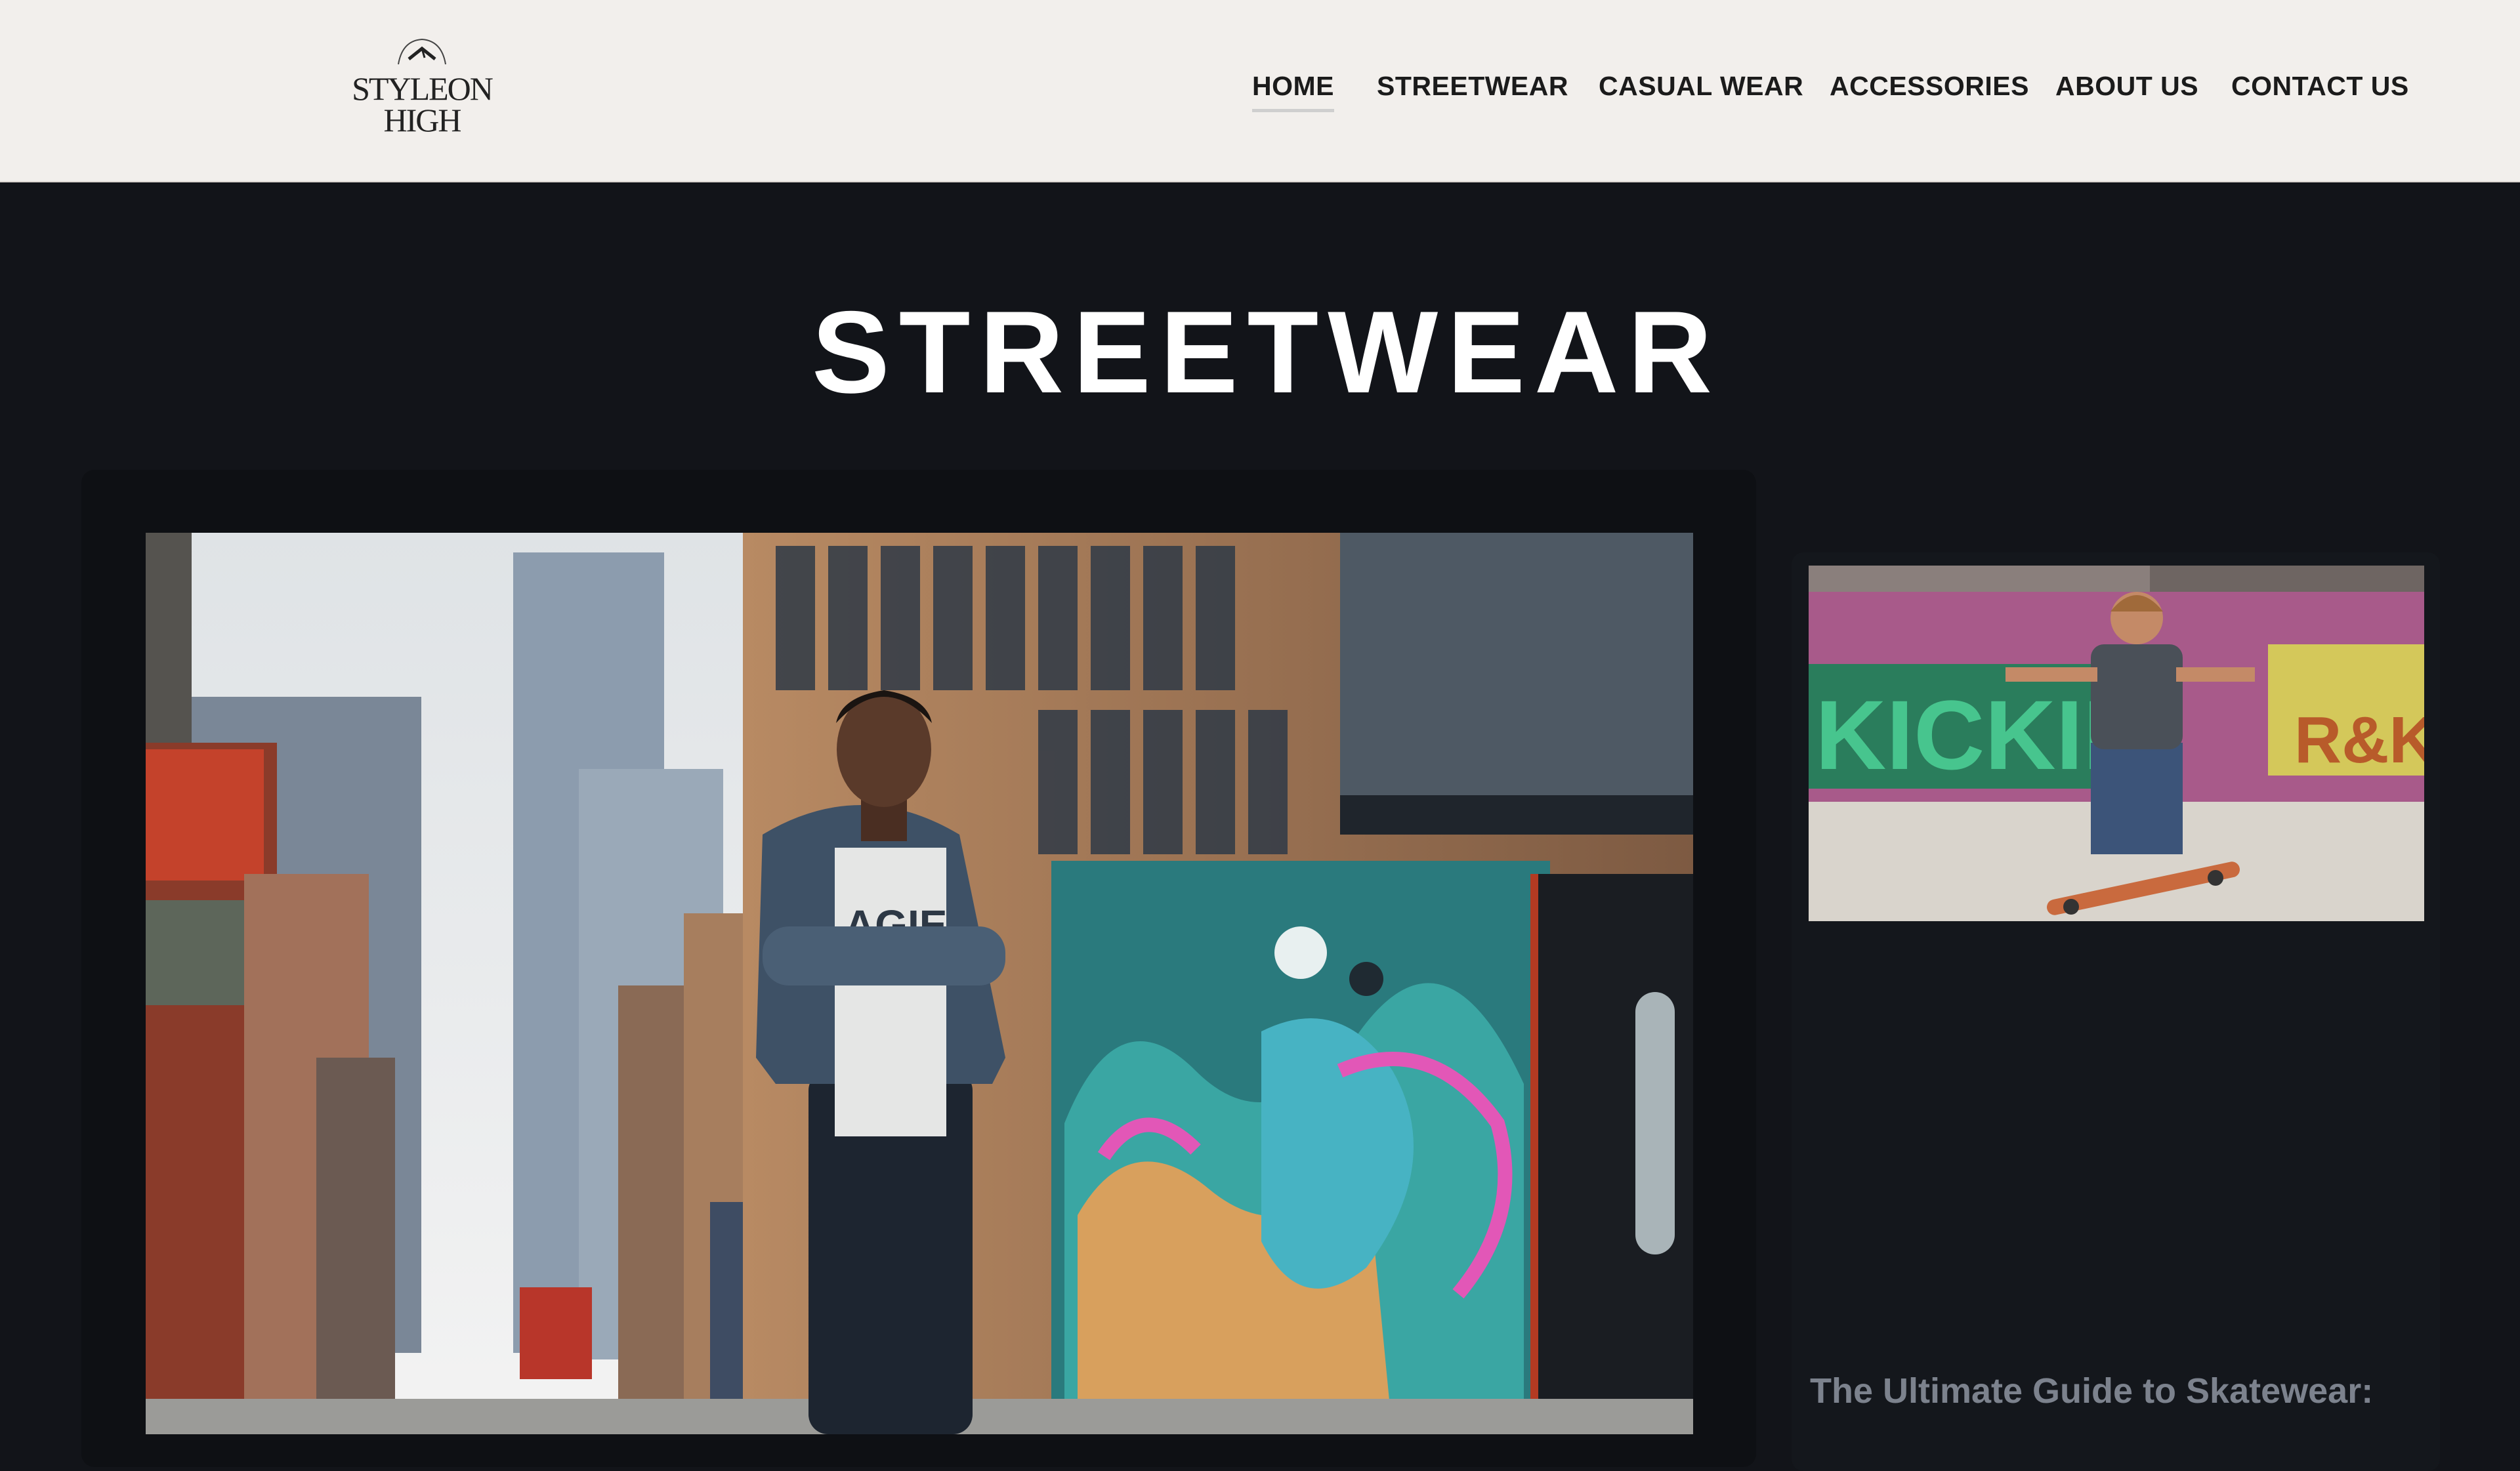 Image resolution: width=2520 pixels, height=1471 pixels. I want to click on nav-streetwear: STREETWEAR, so click(1472, 86).